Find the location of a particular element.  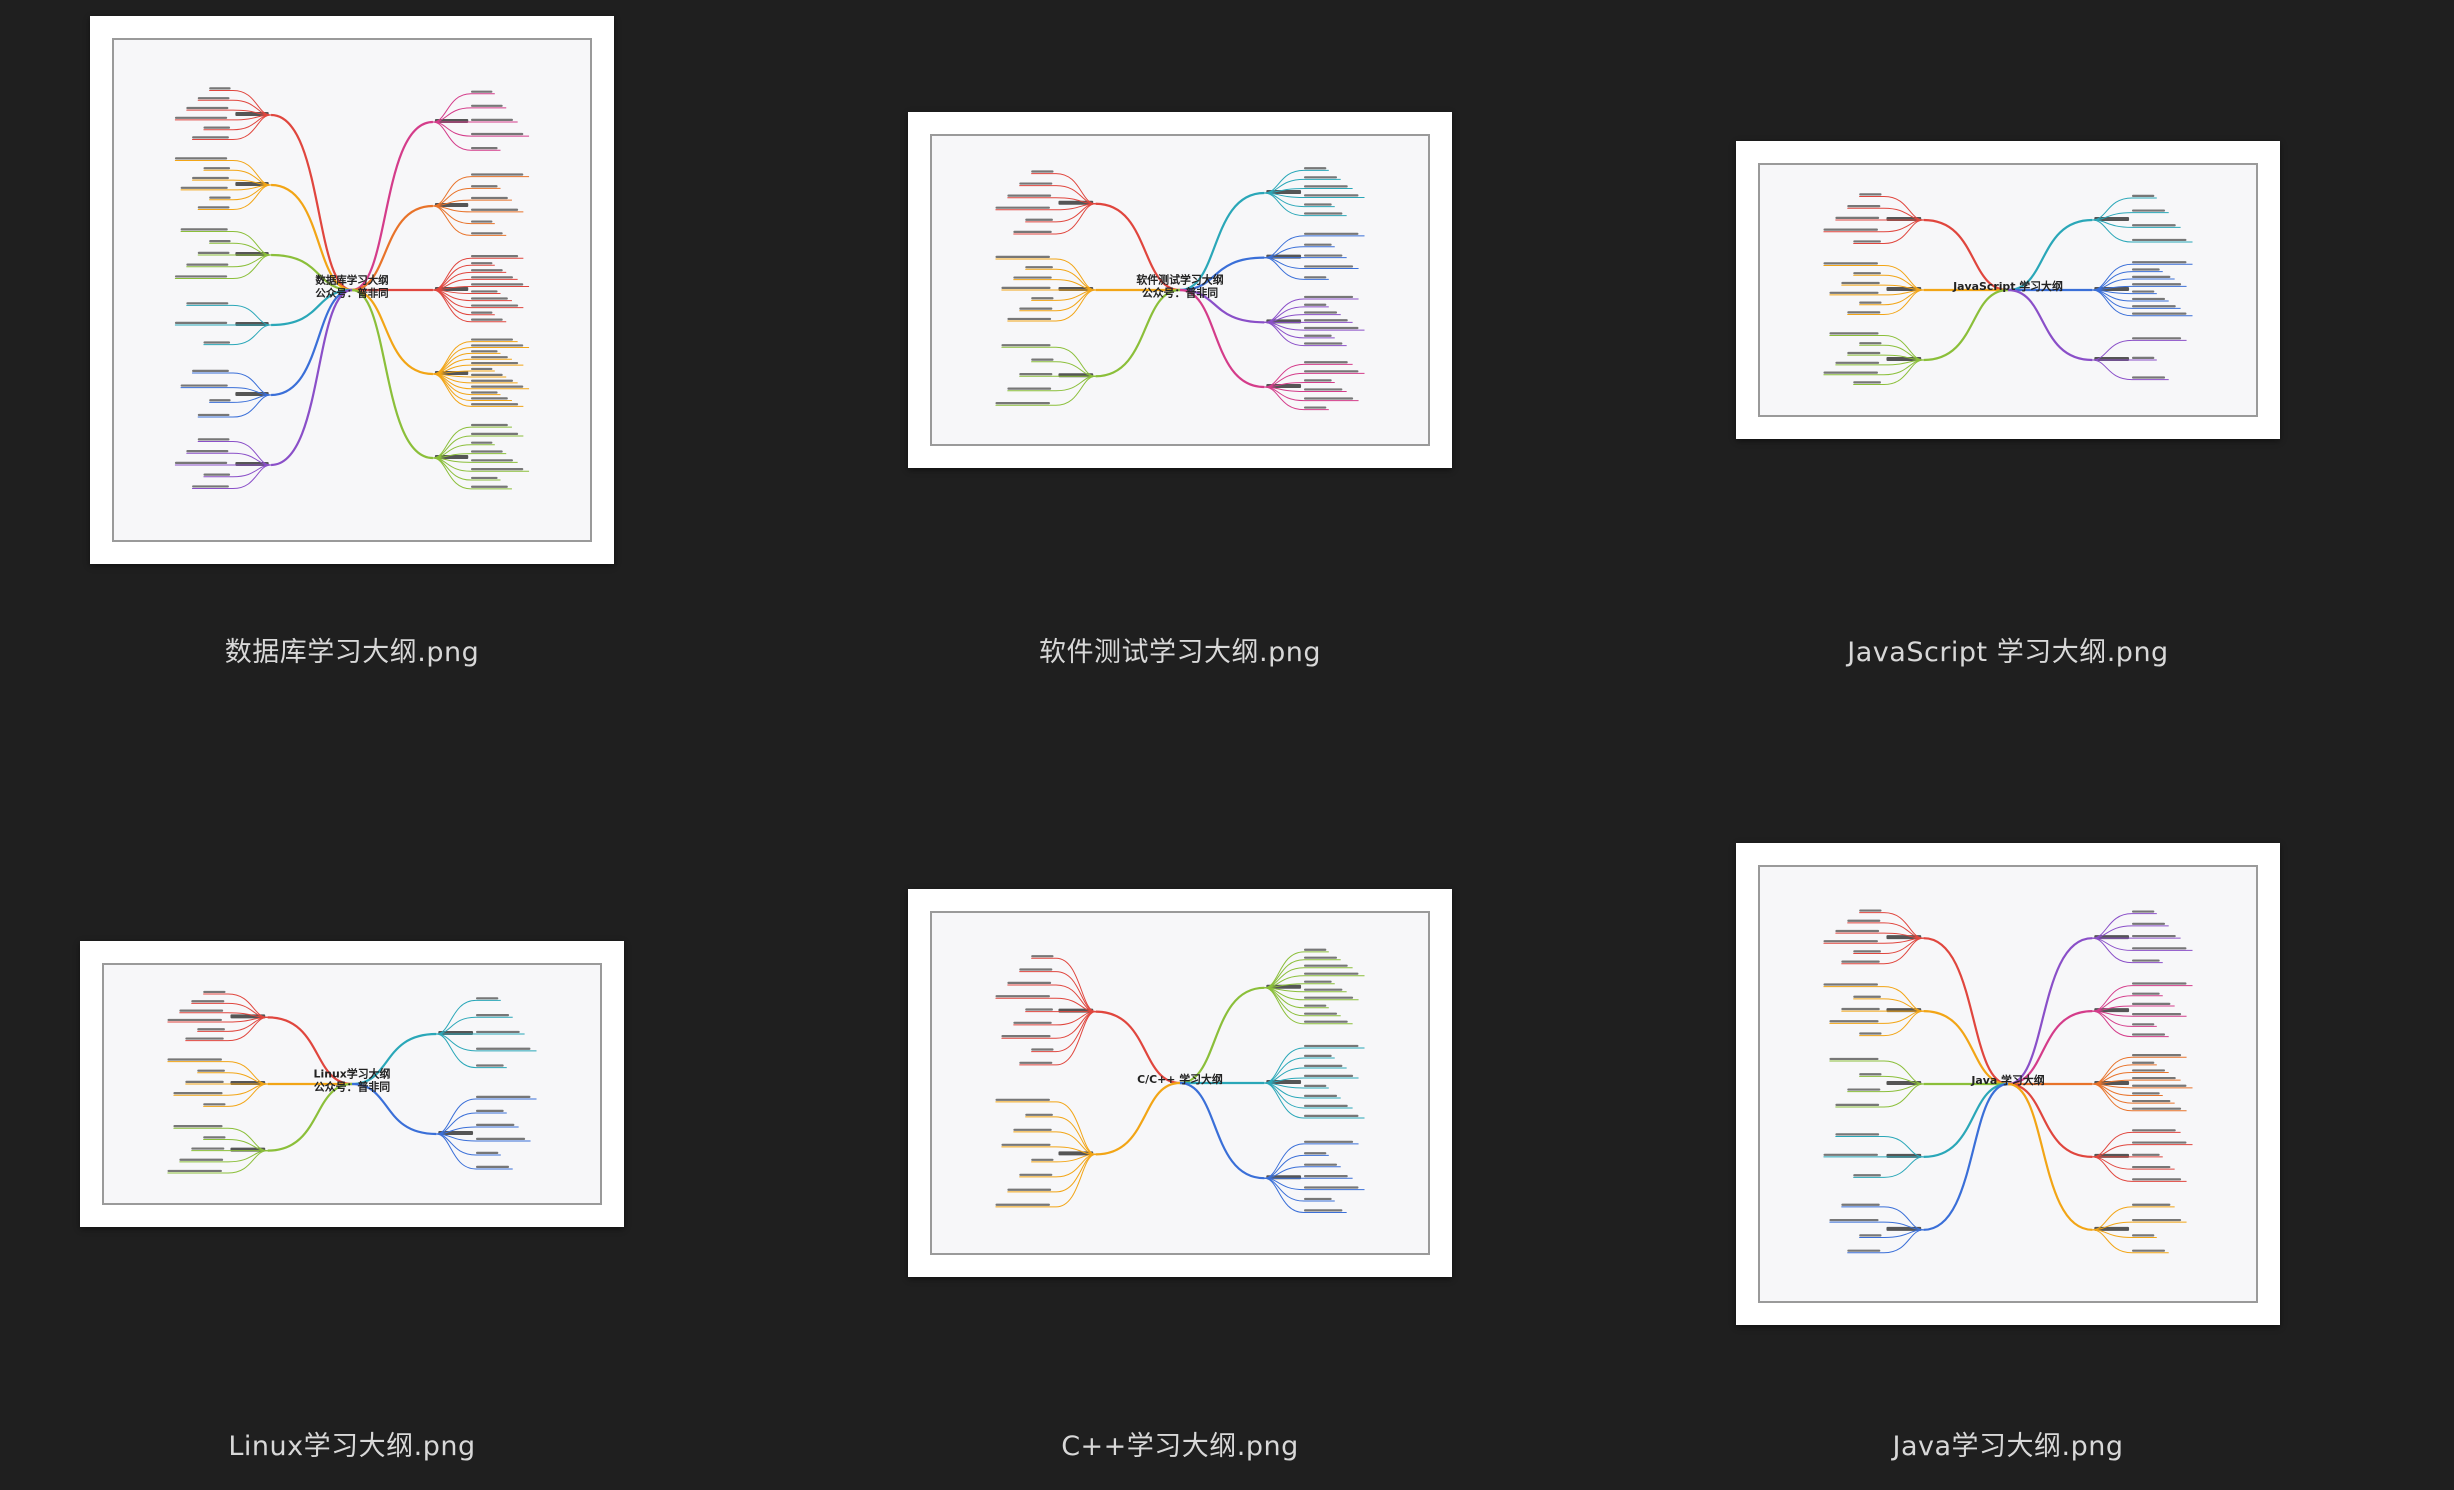

thumbnail-linux: Linux学习大纲公众号：普非同 is located at coordinates (352, 1084).